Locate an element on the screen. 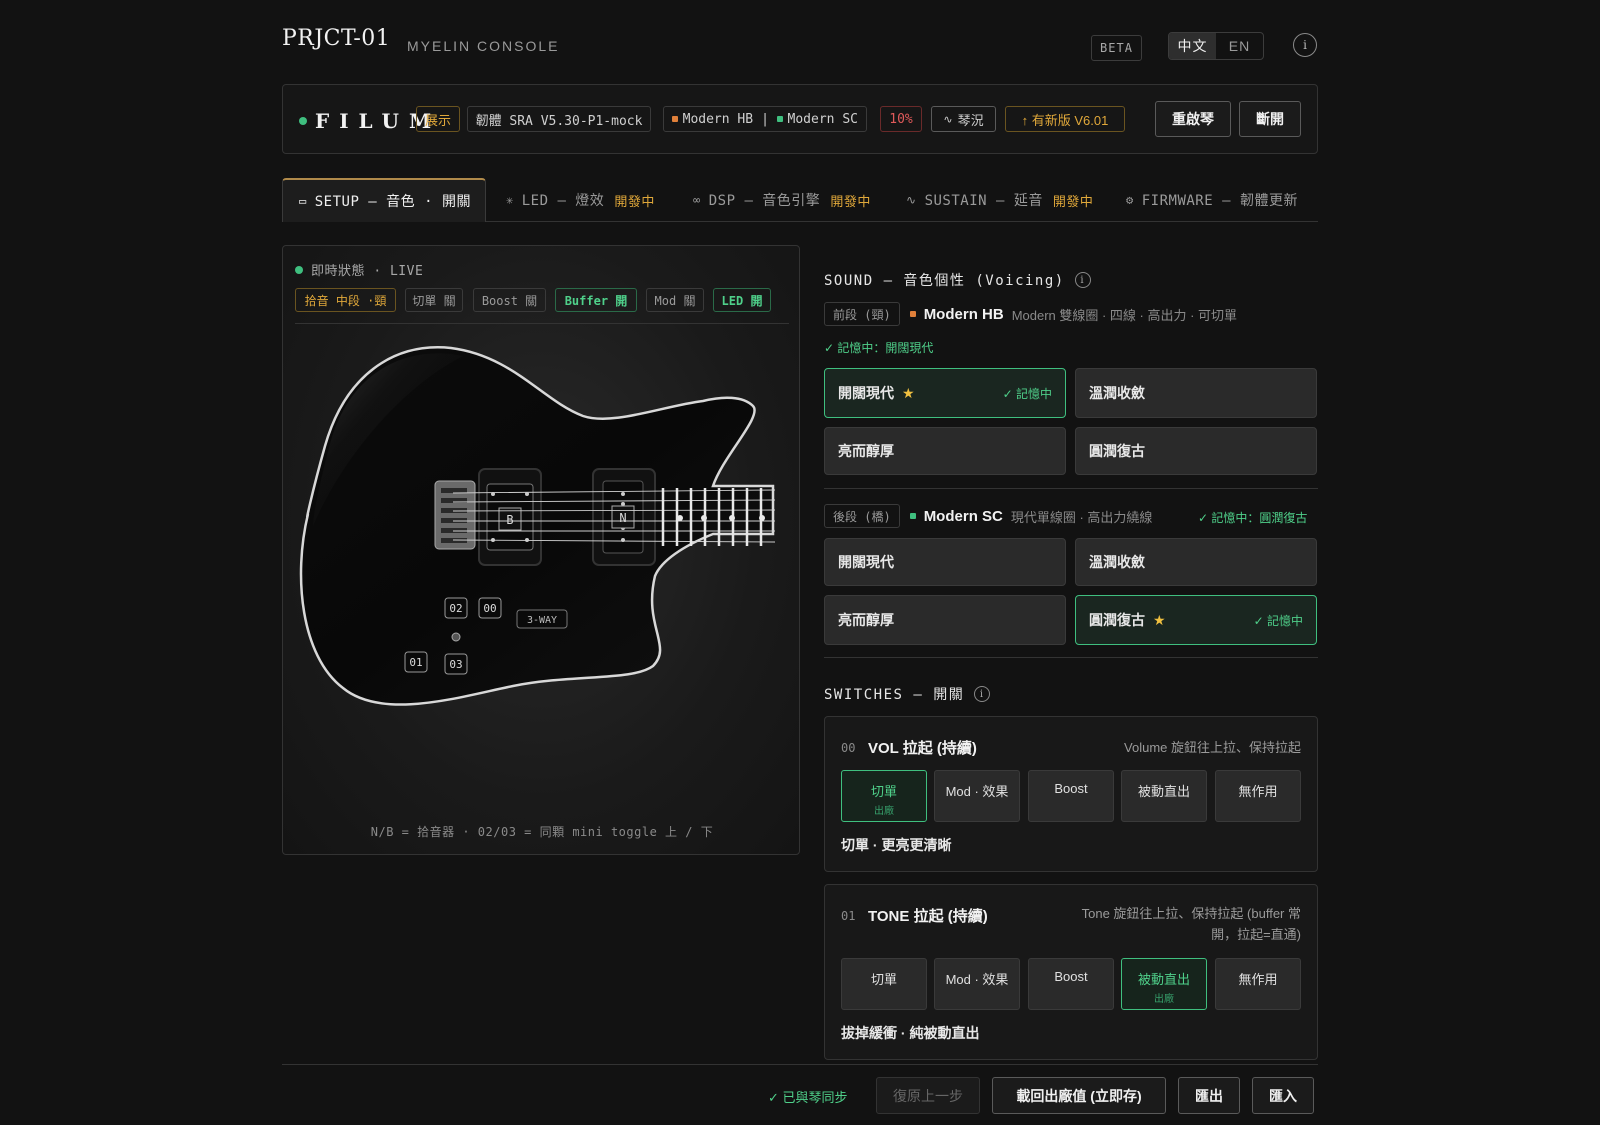 The width and height of the screenshot is (1600, 1125). vol-desc: Volume 旋鈕往上拉、保持拉起 is located at coordinates (1212, 747).